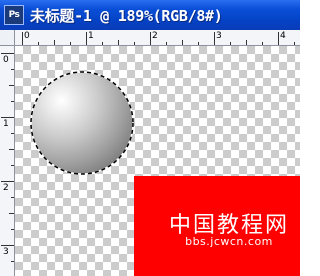  What do you see at coordinates (7, 38) in the screenshot?
I see `ruler-origin-corner` at bounding box center [7, 38].